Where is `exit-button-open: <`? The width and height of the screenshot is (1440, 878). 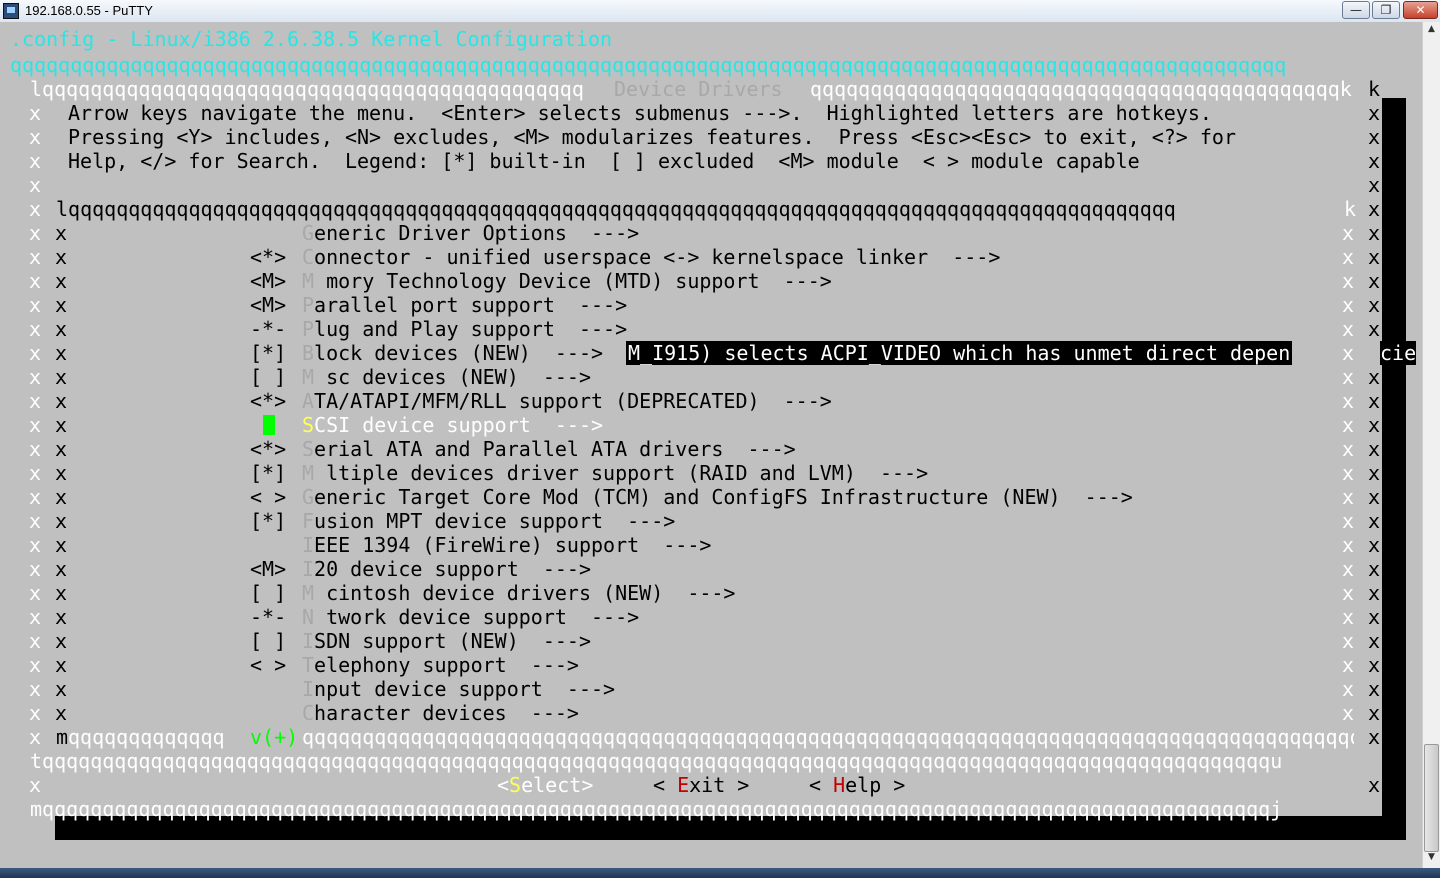 exit-button-open: < is located at coordinates (665, 785).